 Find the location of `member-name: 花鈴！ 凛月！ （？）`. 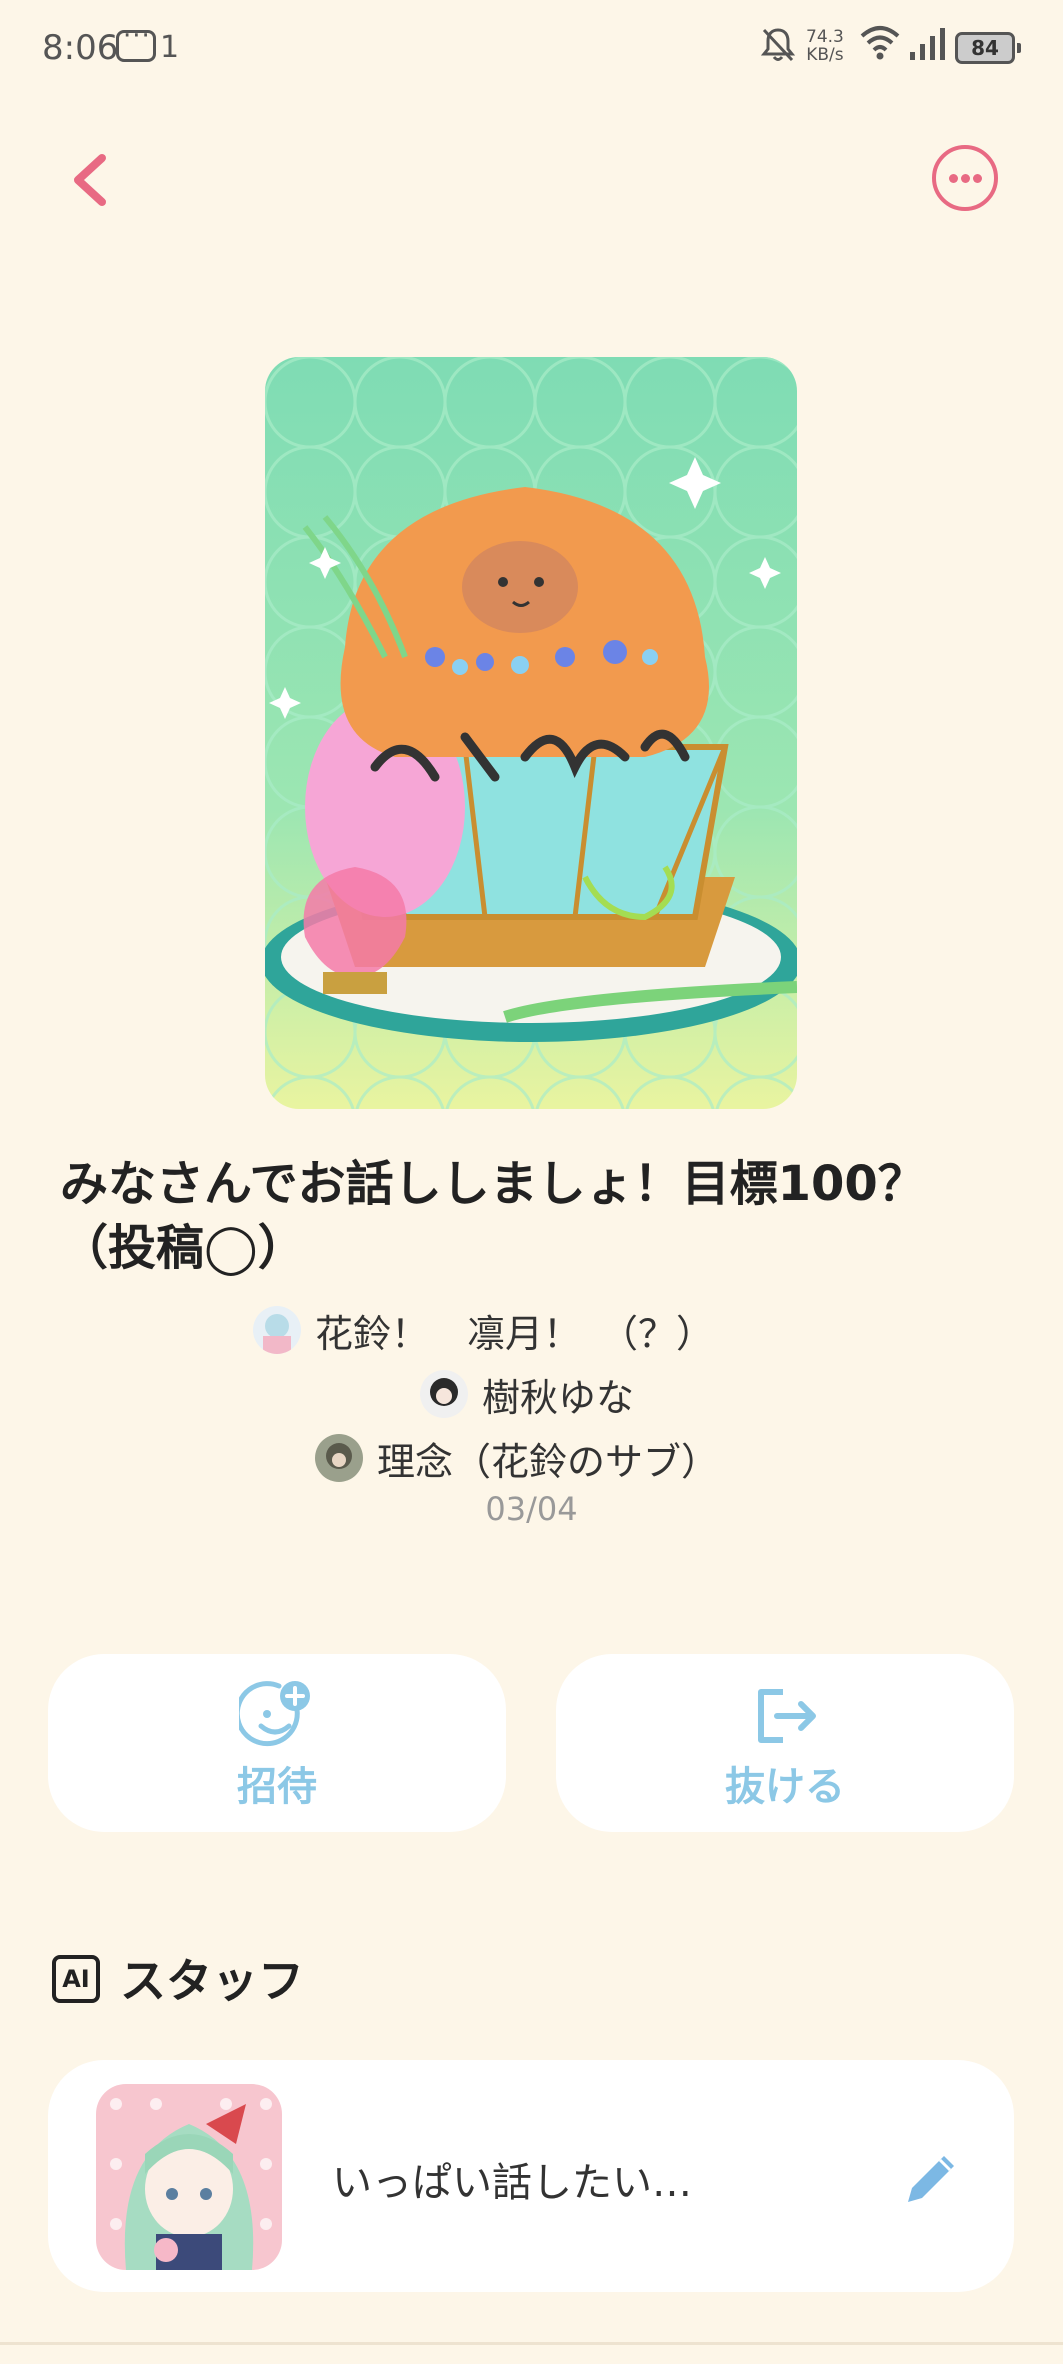

member-name: 花鈴！ 凛月！ （？） is located at coordinates (515, 1333).